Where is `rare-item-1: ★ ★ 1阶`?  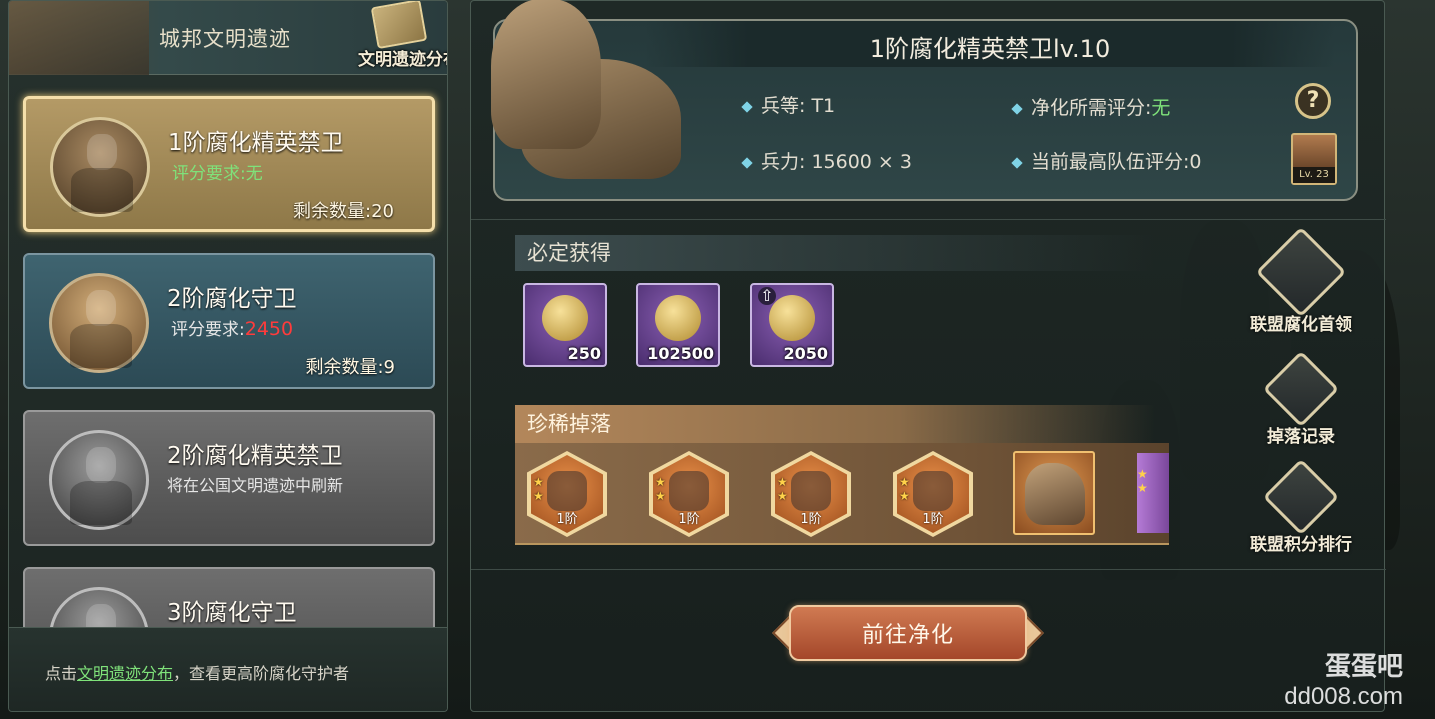
rare-item-1: ★ ★ 1阶 is located at coordinates (567, 494).